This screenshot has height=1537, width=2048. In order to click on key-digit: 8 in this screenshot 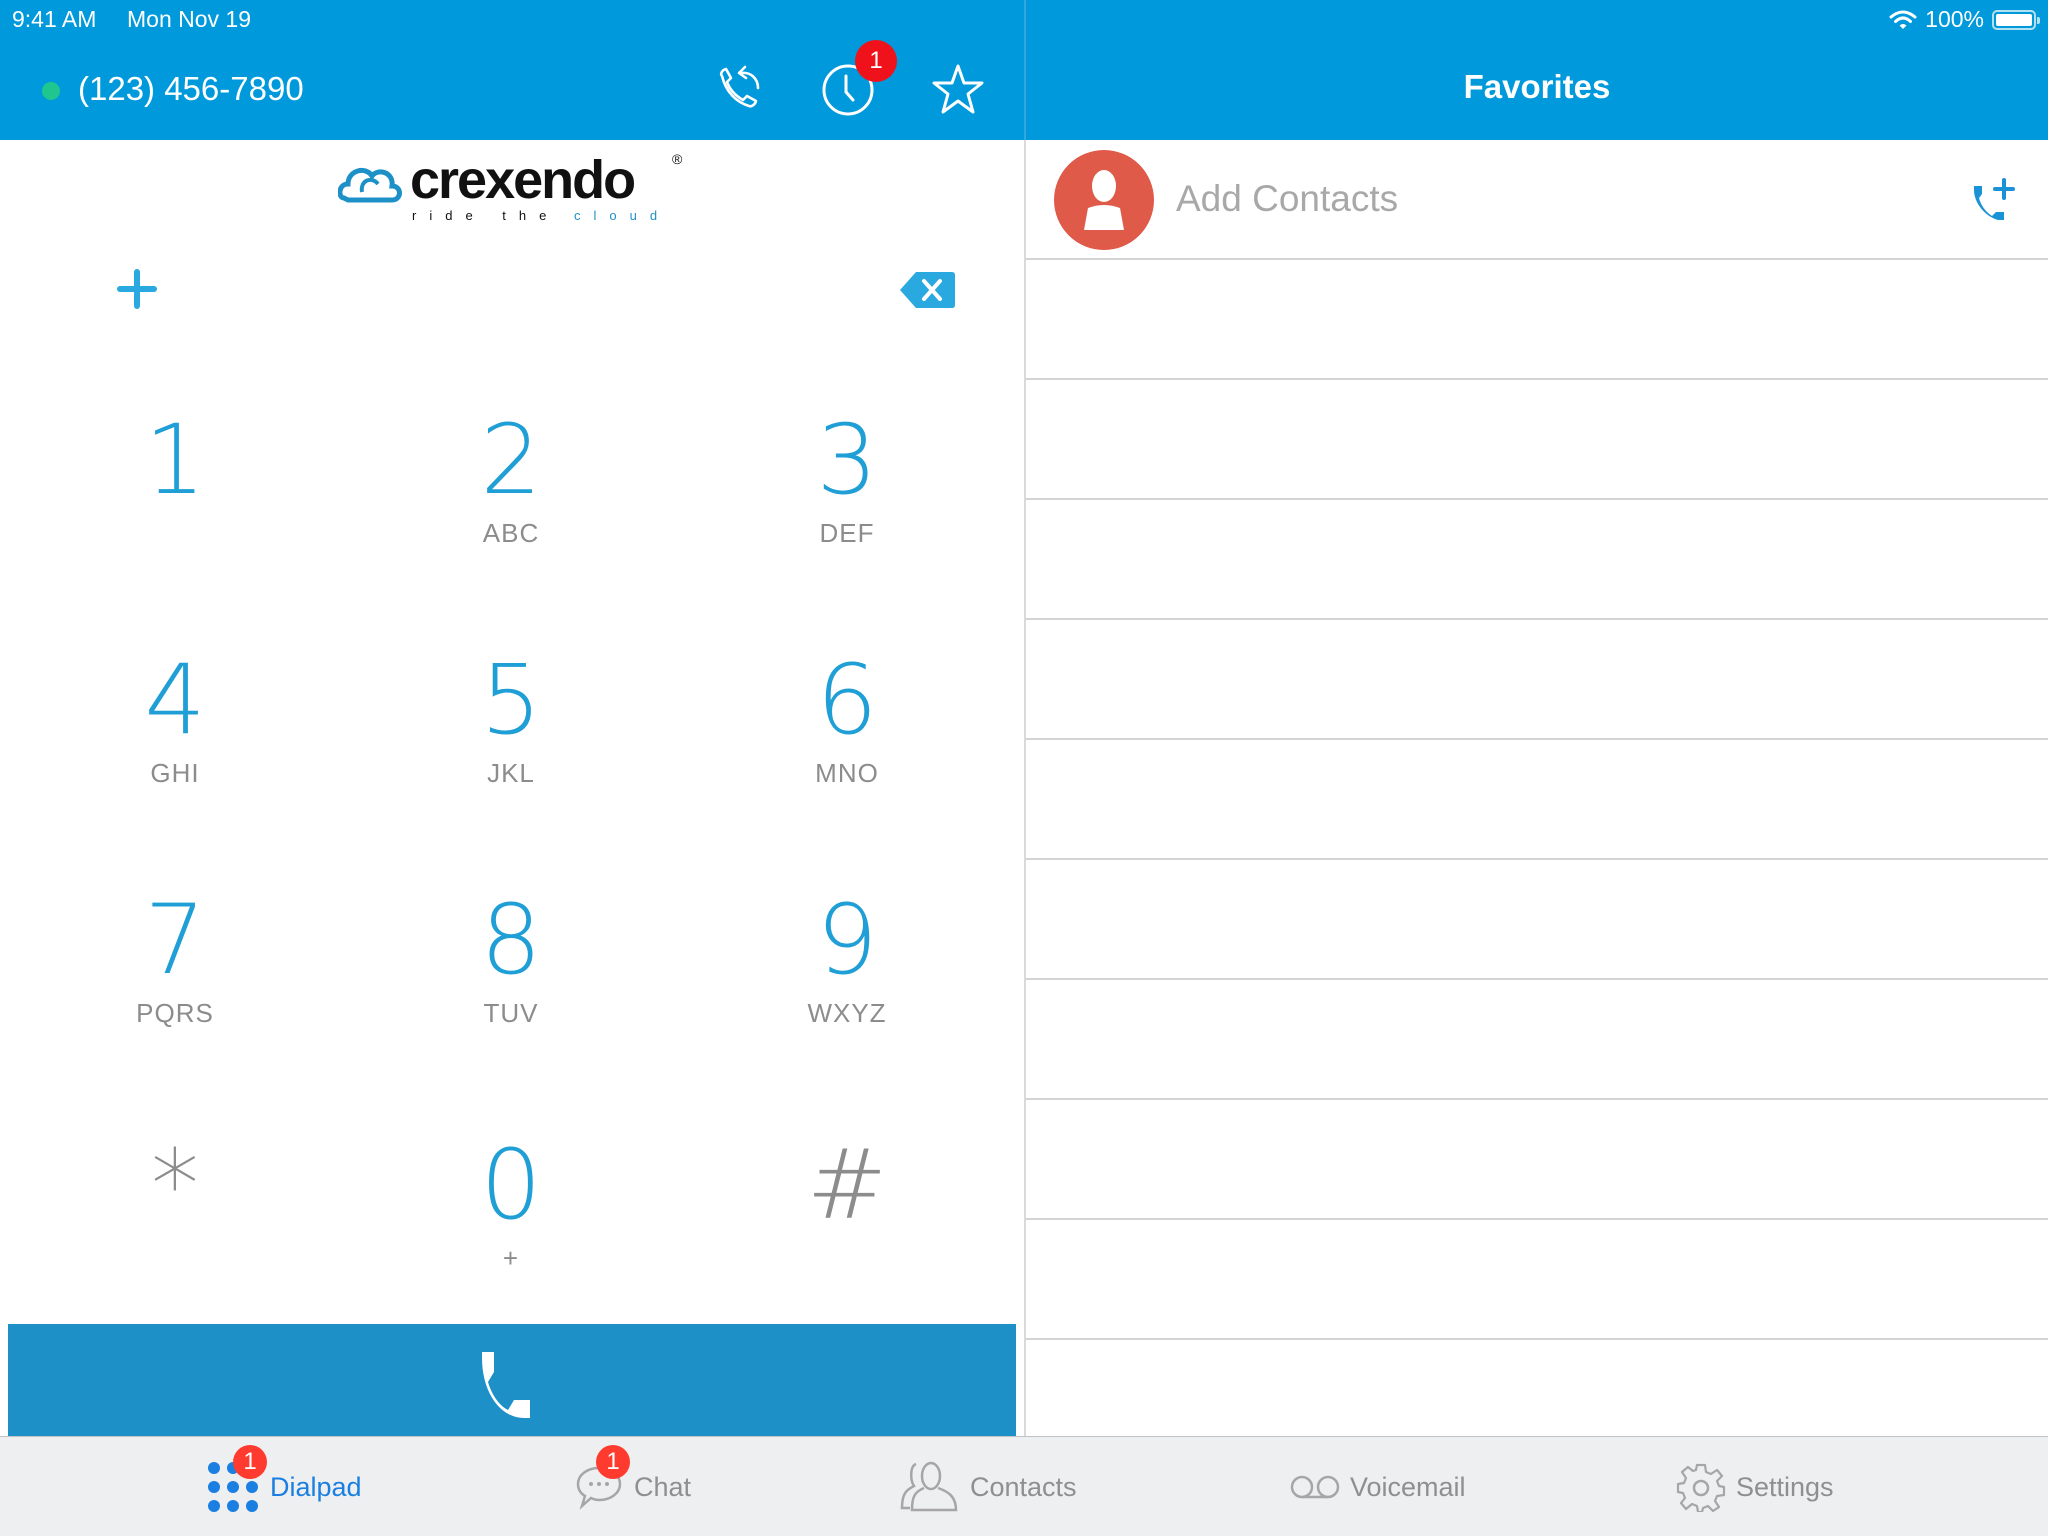, I will do `click(511, 940)`.